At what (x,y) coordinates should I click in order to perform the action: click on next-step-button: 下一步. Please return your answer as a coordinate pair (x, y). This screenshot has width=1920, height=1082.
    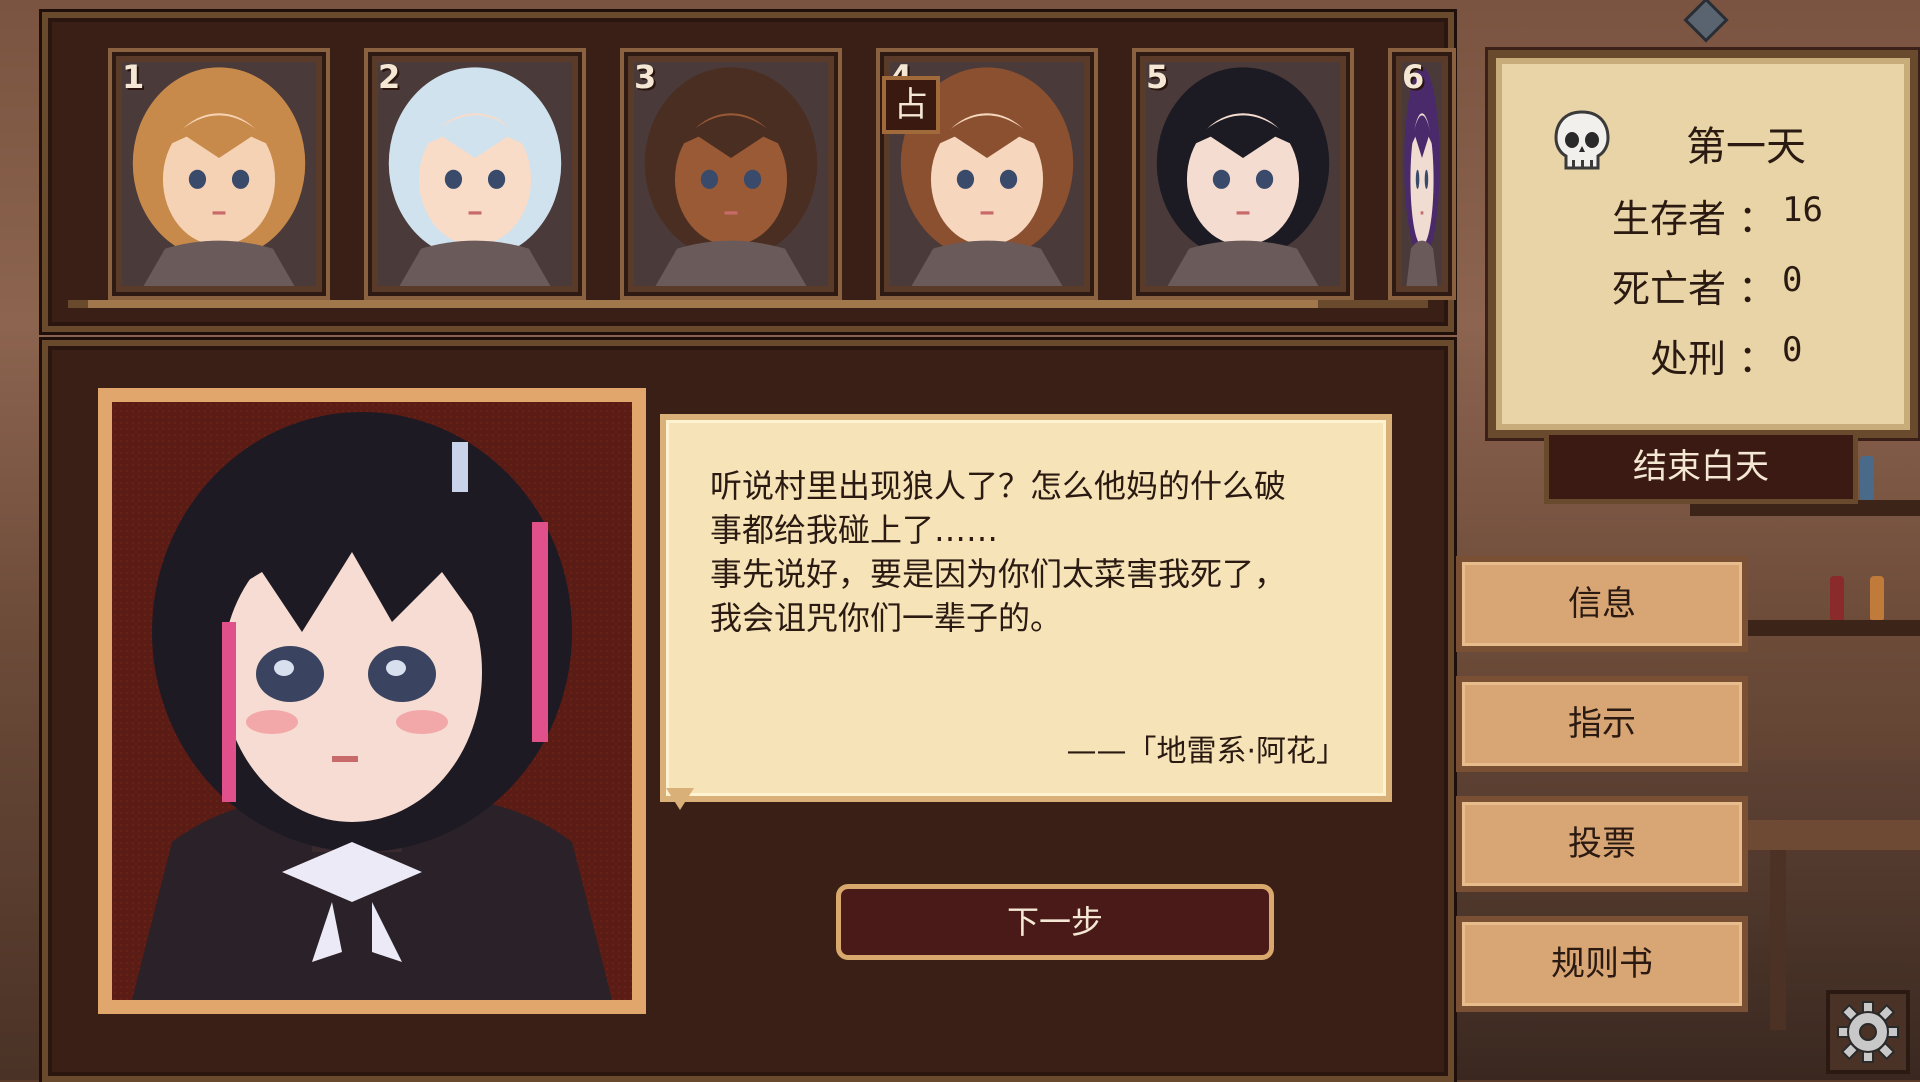
    Looking at the image, I should click on (1055, 922).